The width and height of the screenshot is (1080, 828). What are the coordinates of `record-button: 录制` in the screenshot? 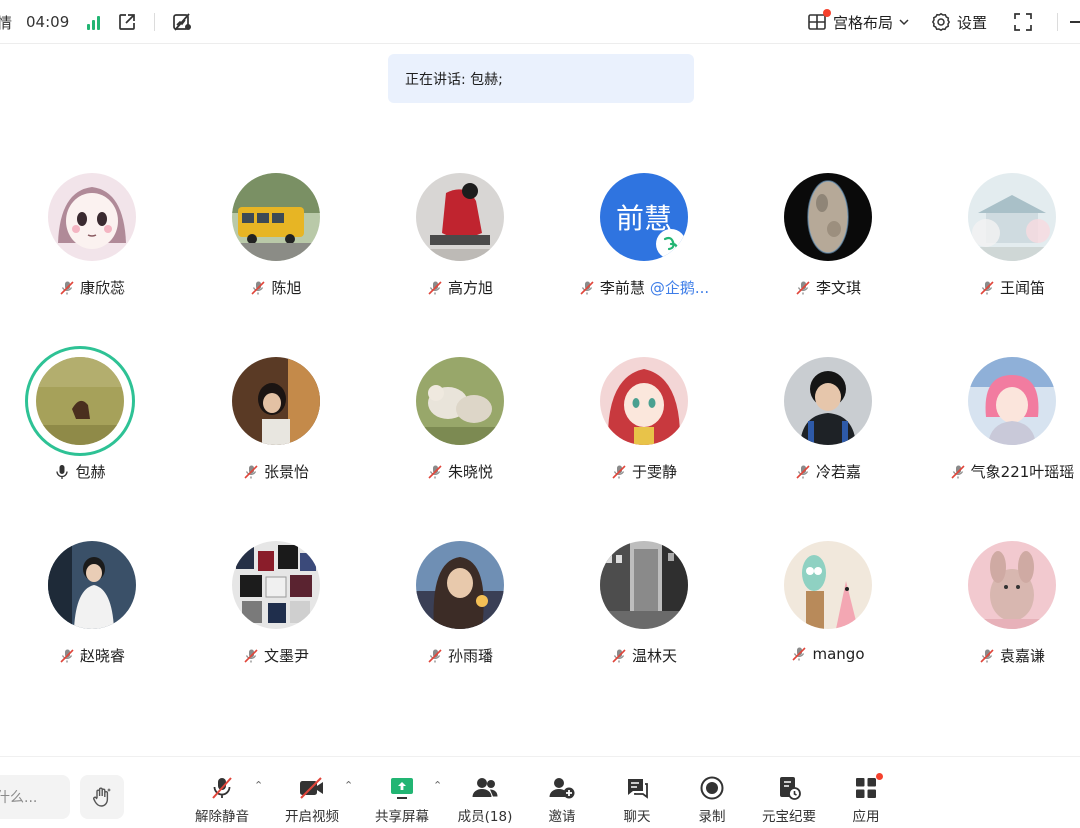 It's located at (712, 800).